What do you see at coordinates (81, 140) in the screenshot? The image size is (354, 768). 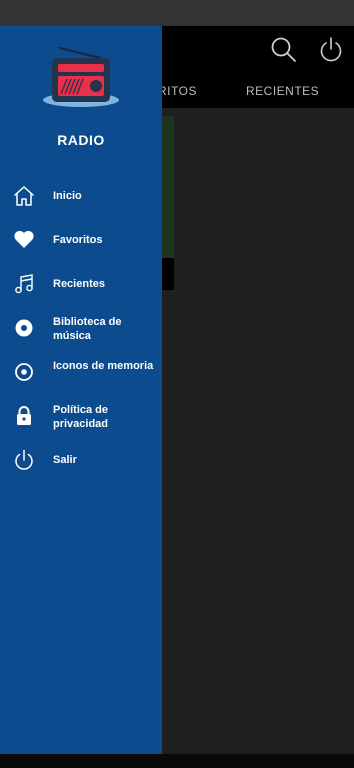 I see `drawer-title: RADIO` at bounding box center [81, 140].